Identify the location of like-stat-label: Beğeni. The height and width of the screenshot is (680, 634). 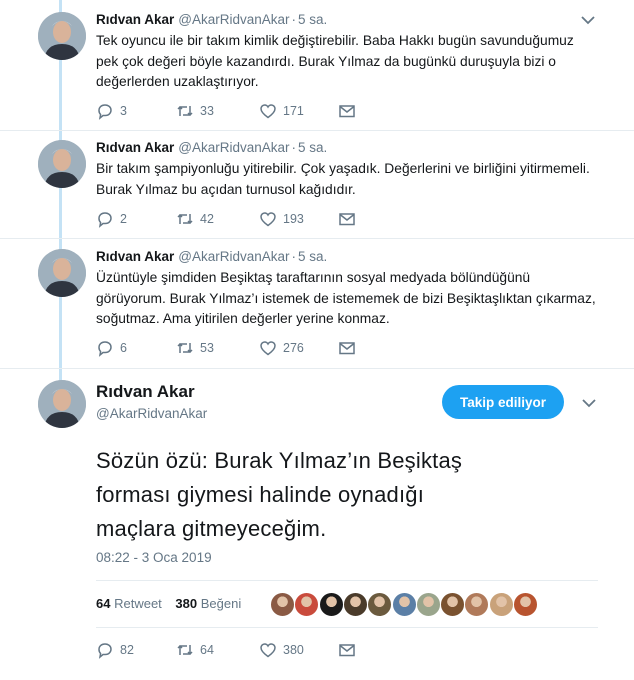
(221, 603).